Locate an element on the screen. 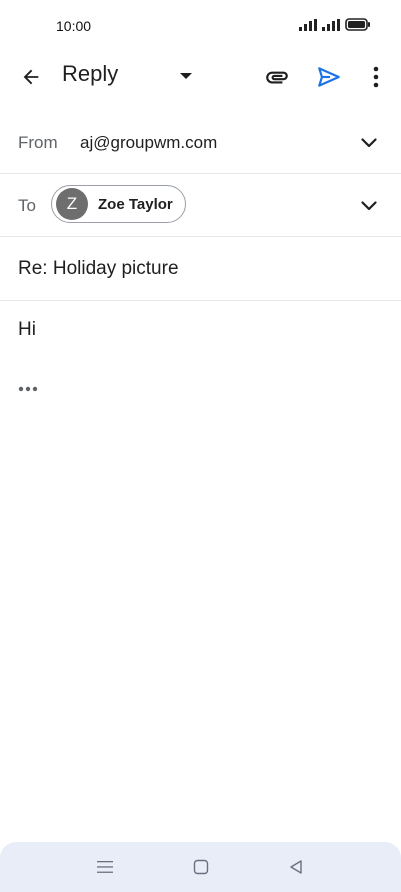 The image size is (401, 892). to-label: To is located at coordinates (27, 205).